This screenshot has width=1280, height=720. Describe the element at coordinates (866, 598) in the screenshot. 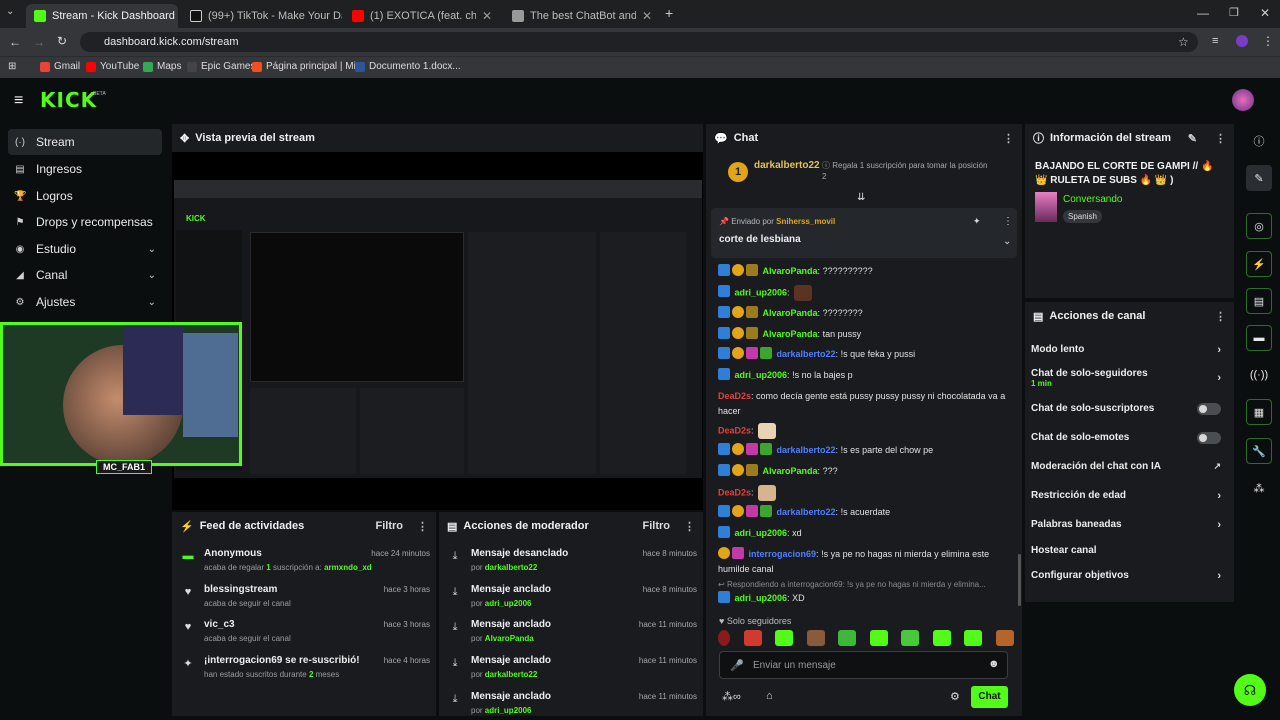

I see `chat-message: adri_up2006: XD` at that location.